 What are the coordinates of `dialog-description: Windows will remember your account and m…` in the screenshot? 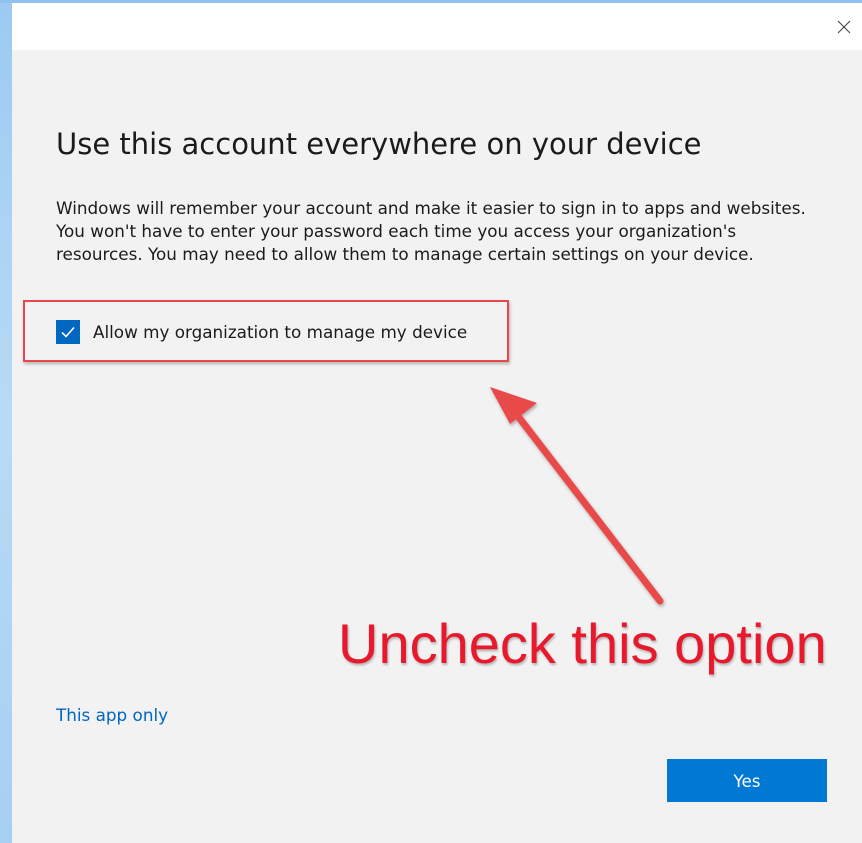 It's located at (431, 231).